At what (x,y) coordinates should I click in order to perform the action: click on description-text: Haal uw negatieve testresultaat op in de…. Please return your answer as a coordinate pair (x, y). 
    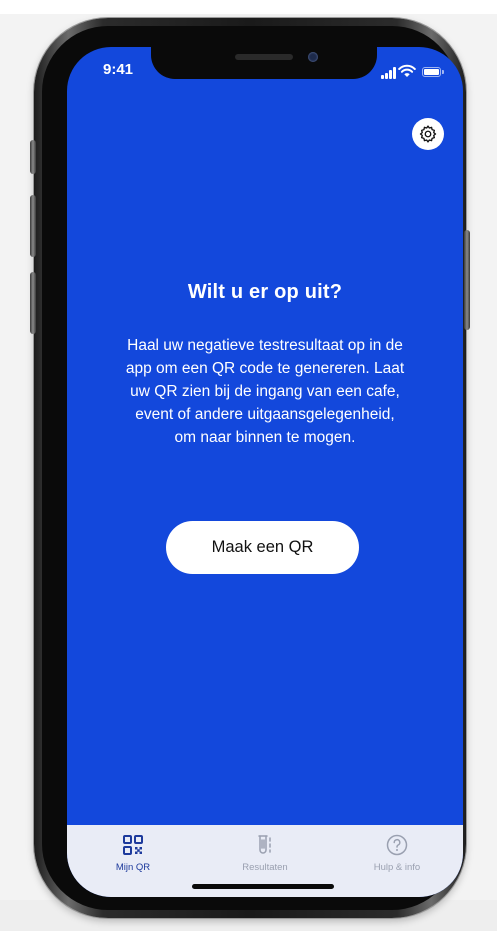
    Looking at the image, I should click on (265, 391).